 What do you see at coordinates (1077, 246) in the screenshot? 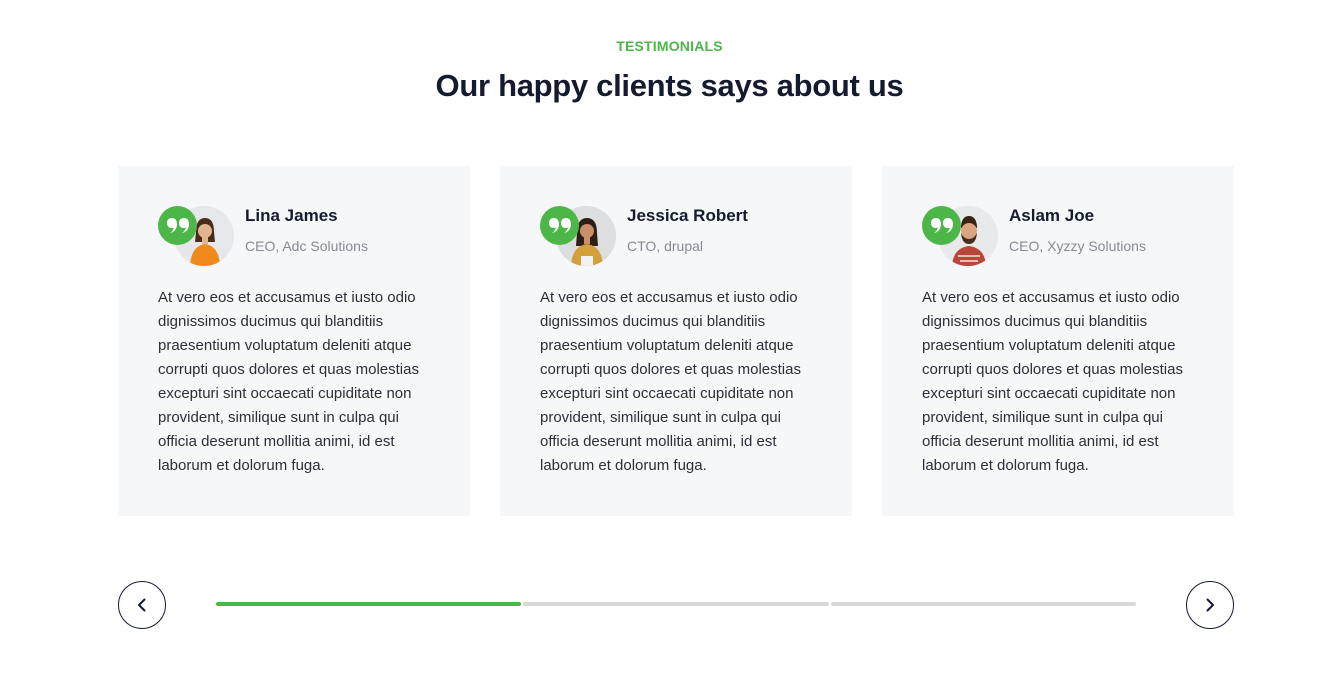
I see `client-role: CEO, Xyzzy Solutions` at bounding box center [1077, 246].